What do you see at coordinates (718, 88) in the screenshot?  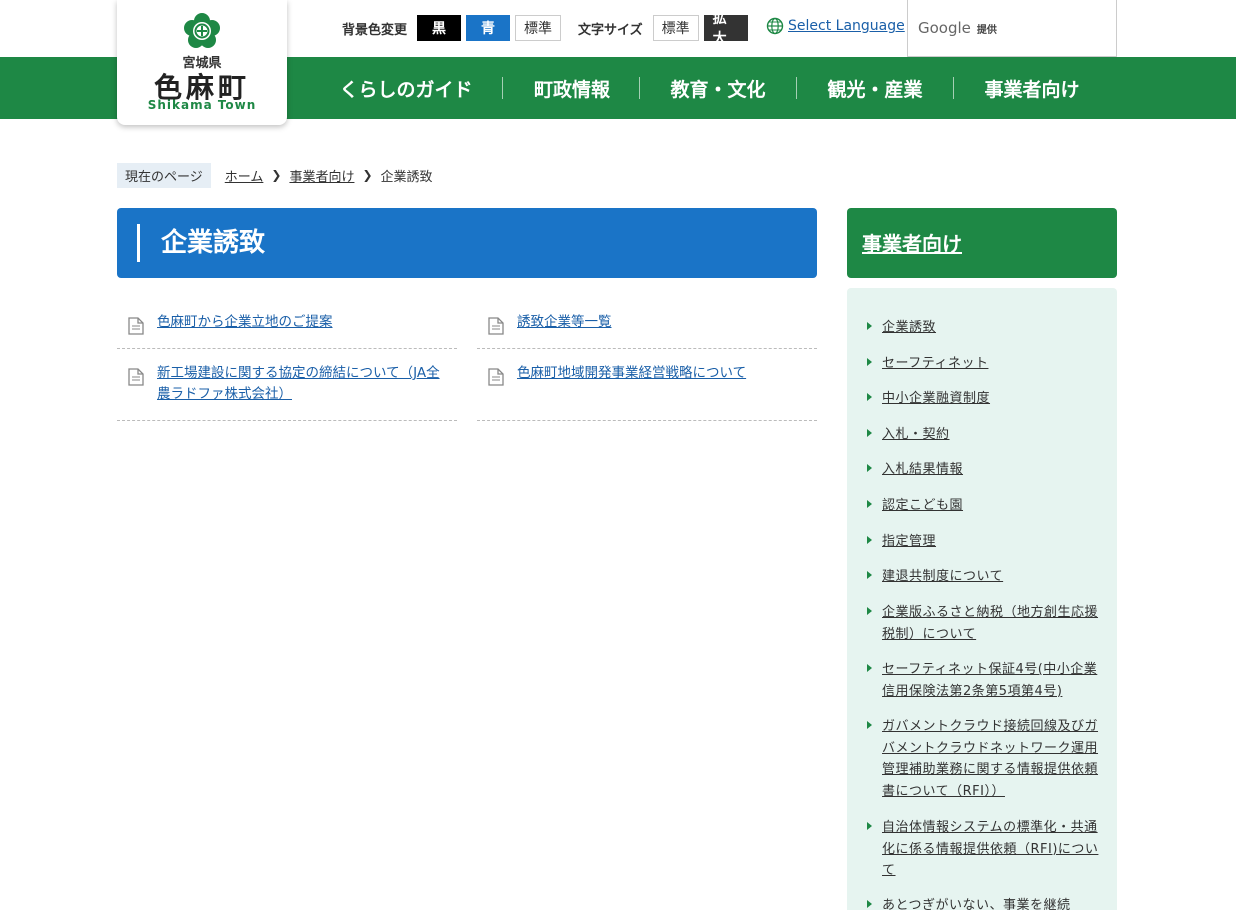 I see `nav-item-education-culture: 教育・文化` at bounding box center [718, 88].